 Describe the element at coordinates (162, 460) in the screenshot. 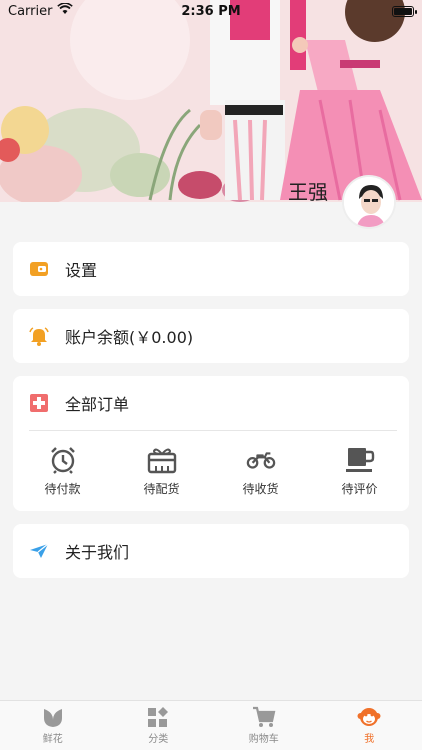

I see `gift-icon` at that location.